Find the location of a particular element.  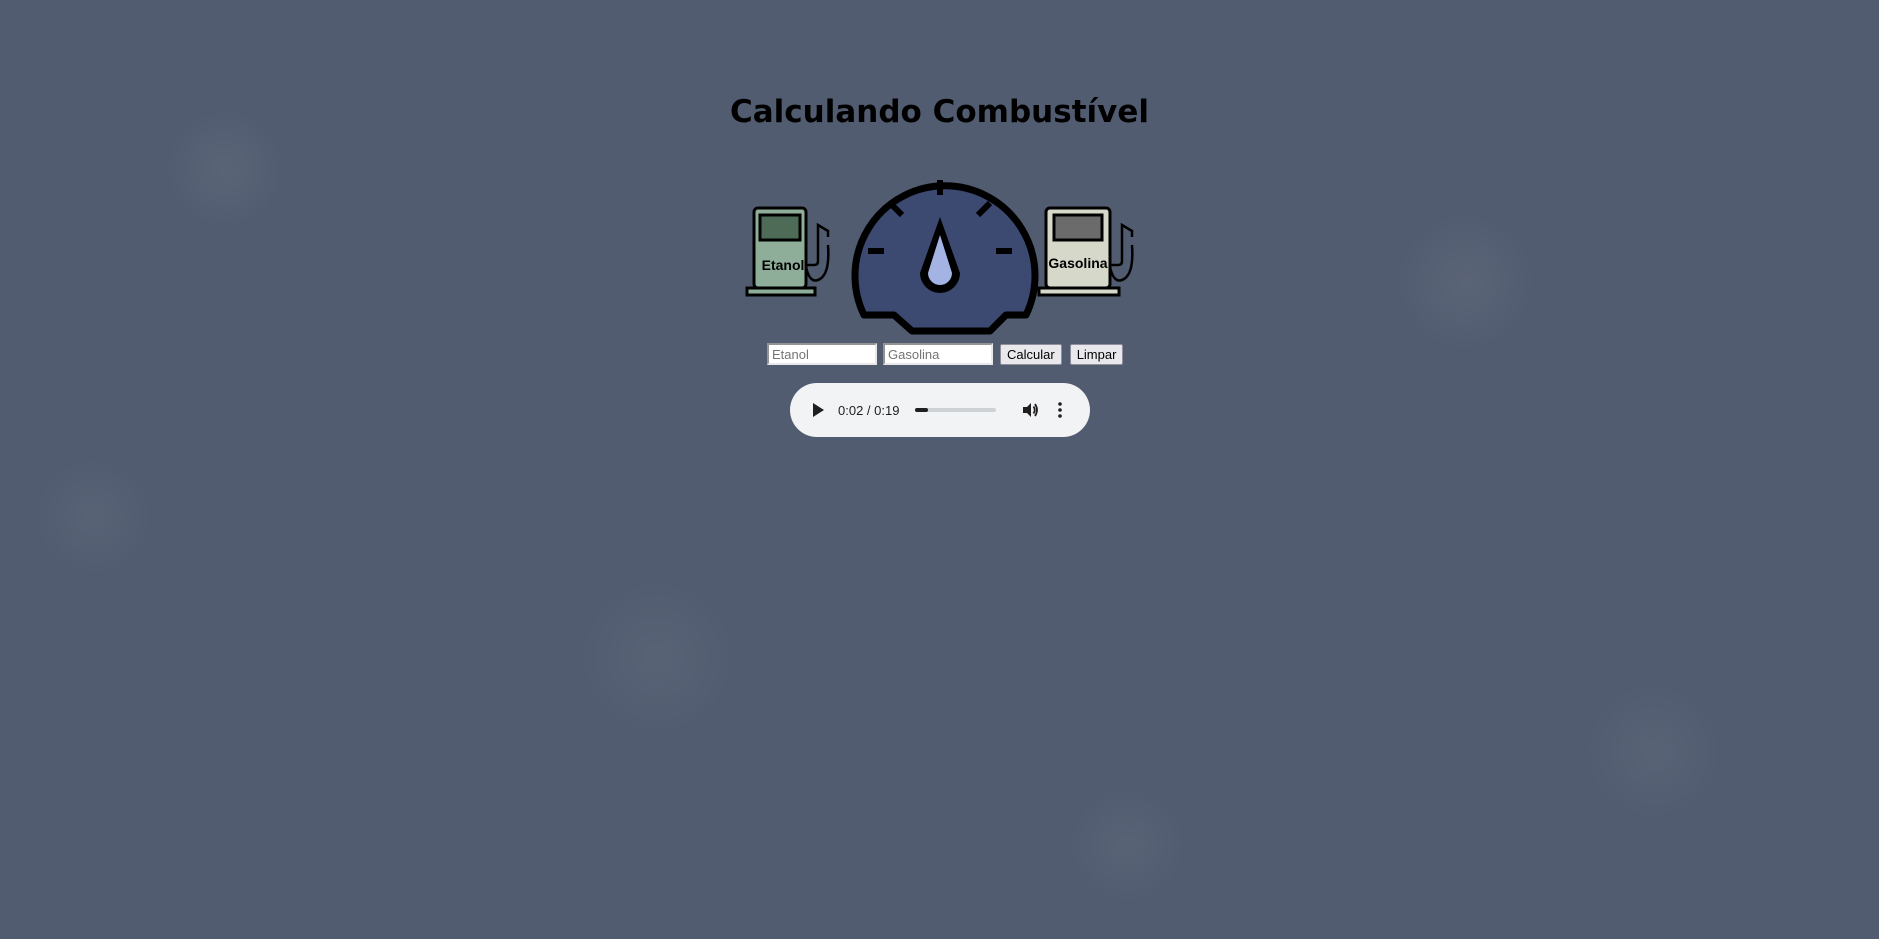

audio-player: 0:02 / 0:19 is located at coordinates (940, 410).